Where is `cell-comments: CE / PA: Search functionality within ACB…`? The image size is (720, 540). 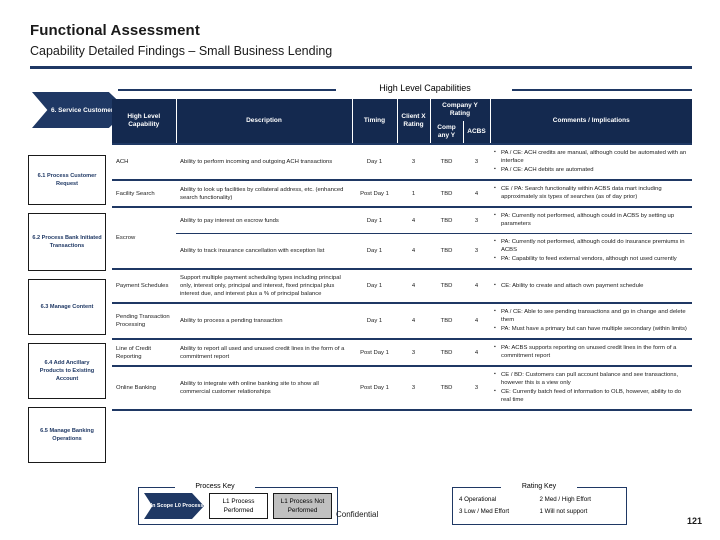
cell-comments: CE / PA: Search functionality within ACB… is located at coordinates (591, 193).